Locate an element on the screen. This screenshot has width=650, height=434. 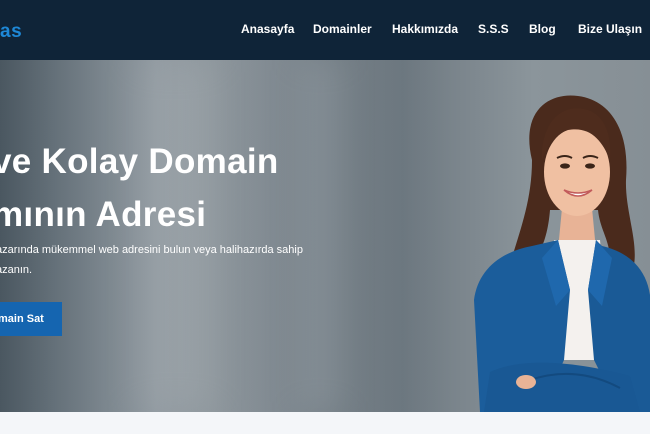
nav-item-bize-ulasin: Bize Ulaşın is located at coordinates (610, 29).